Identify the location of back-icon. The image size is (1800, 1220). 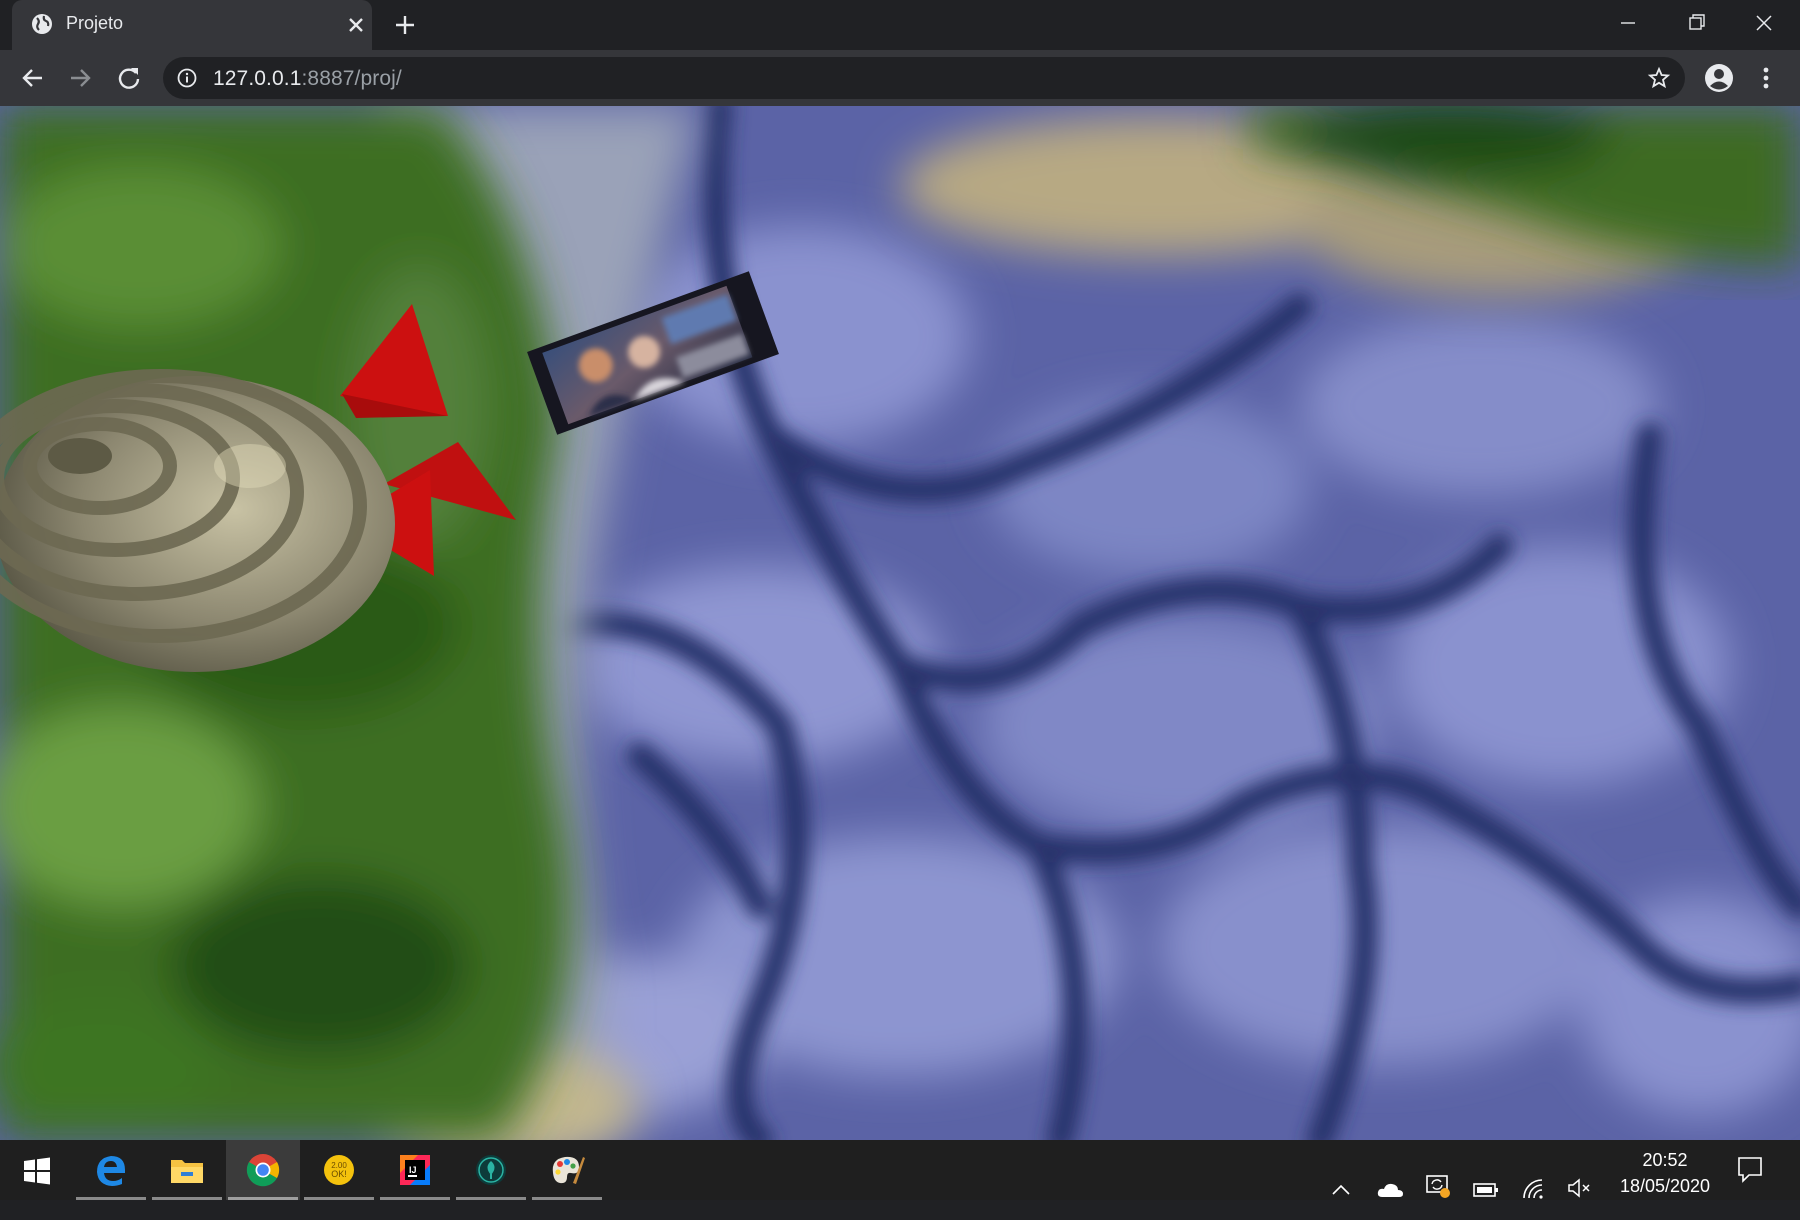
(33, 78).